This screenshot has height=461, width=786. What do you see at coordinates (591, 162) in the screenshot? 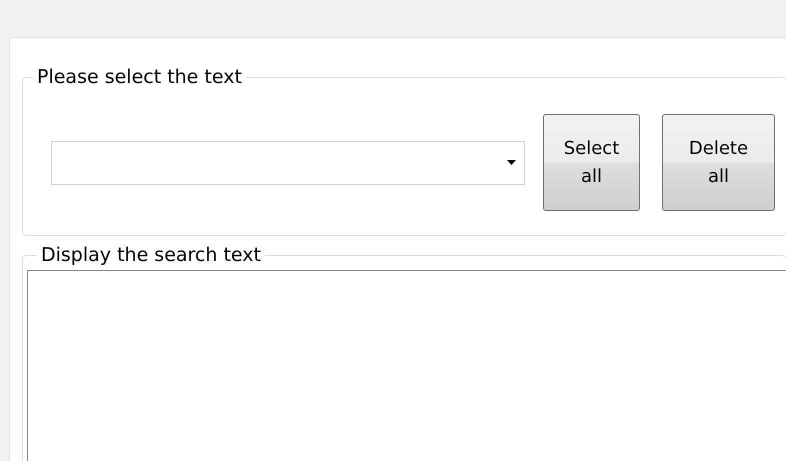
I see `action-button: Select all` at bounding box center [591, 162].